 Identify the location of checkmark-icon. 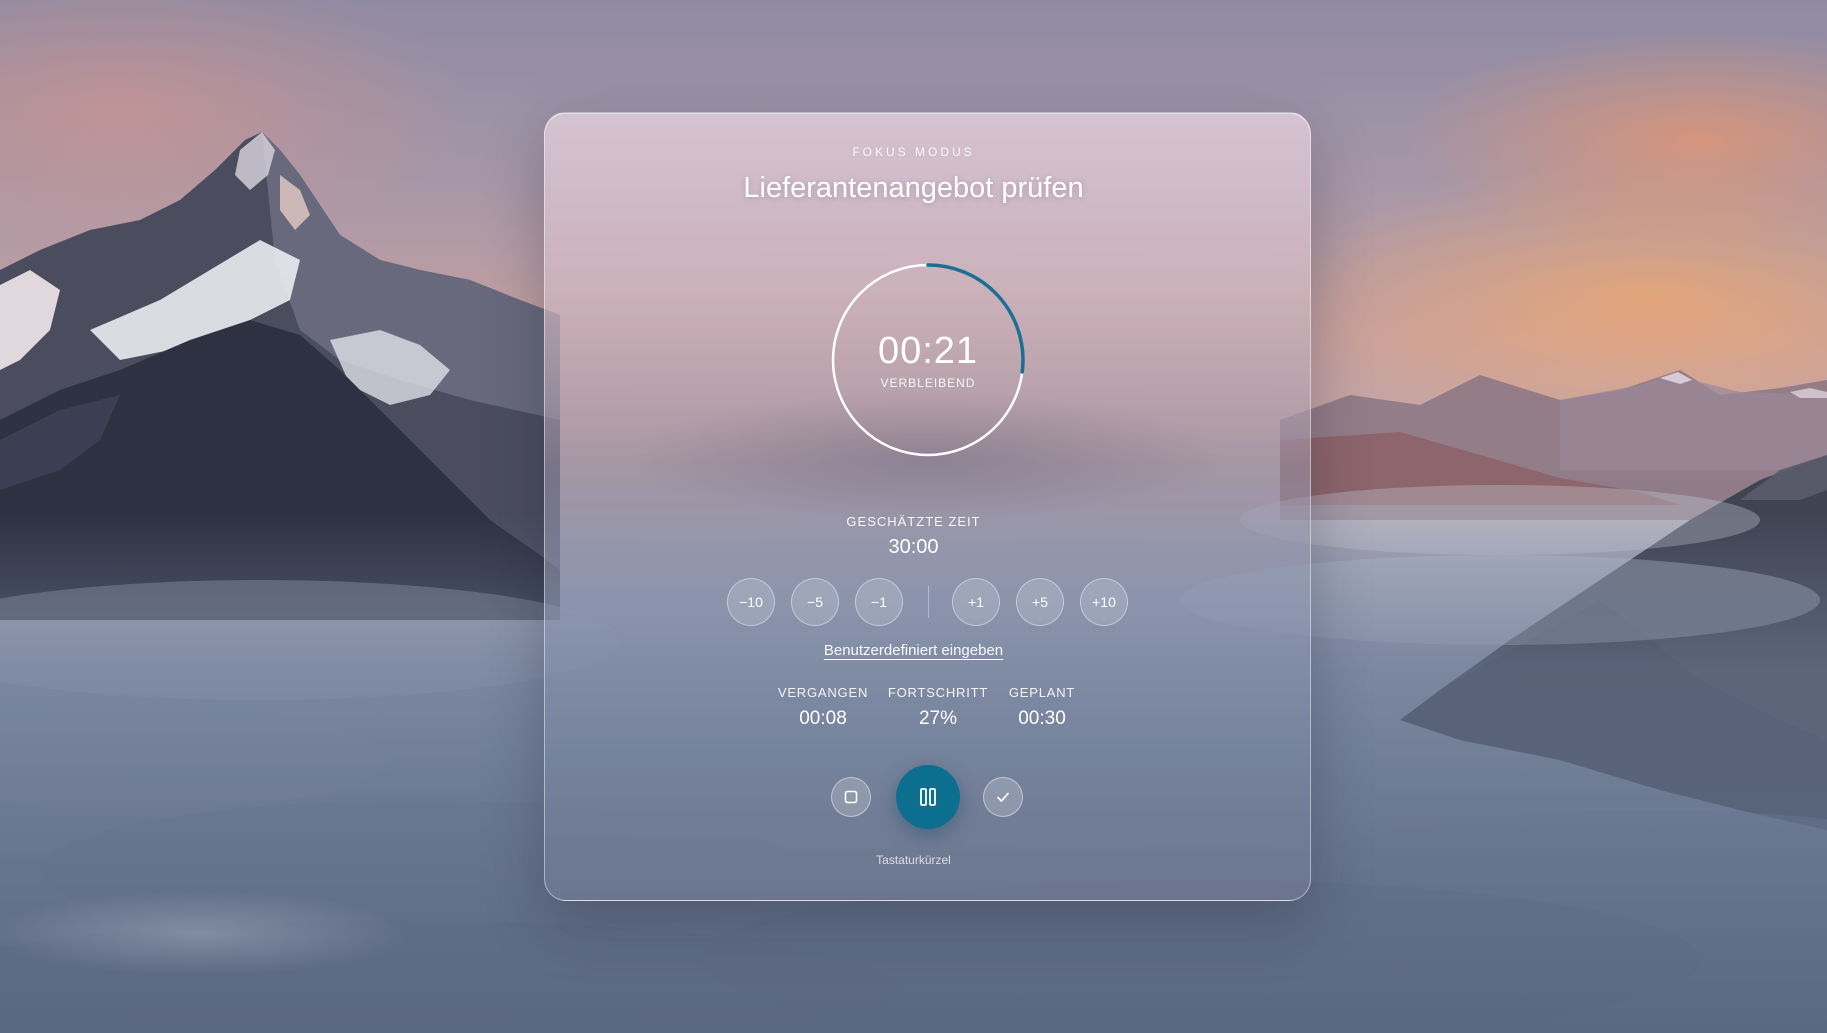
(1003, 797).